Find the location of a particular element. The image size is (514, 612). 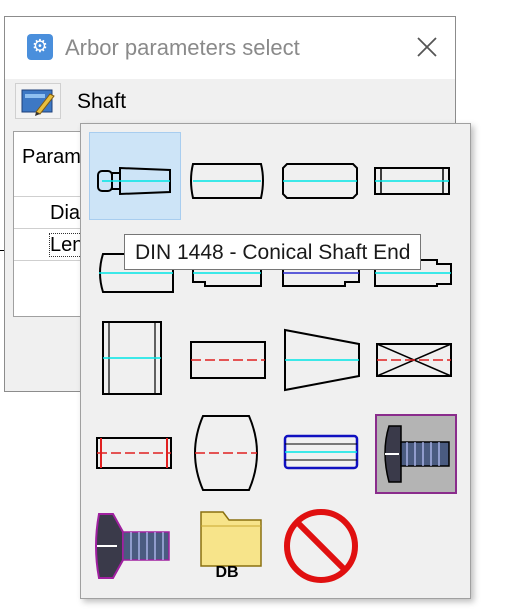

shape-red-ends-cylinder is located at coordinates (135, 448).